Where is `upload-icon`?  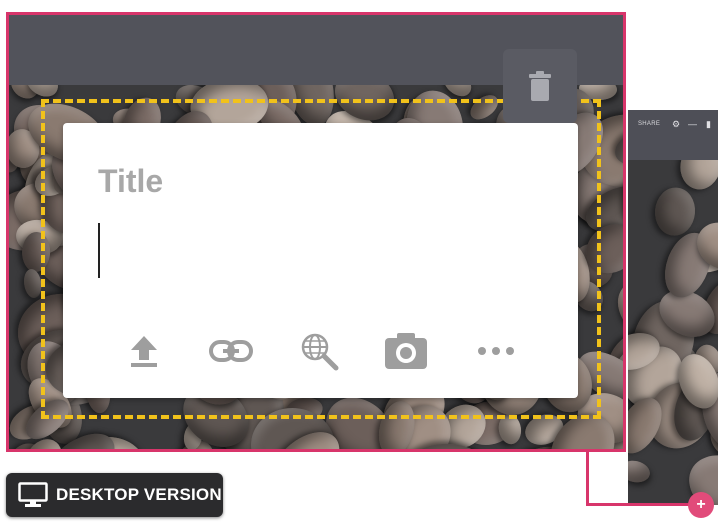 upload-icon is located at coordinates (144, 351).